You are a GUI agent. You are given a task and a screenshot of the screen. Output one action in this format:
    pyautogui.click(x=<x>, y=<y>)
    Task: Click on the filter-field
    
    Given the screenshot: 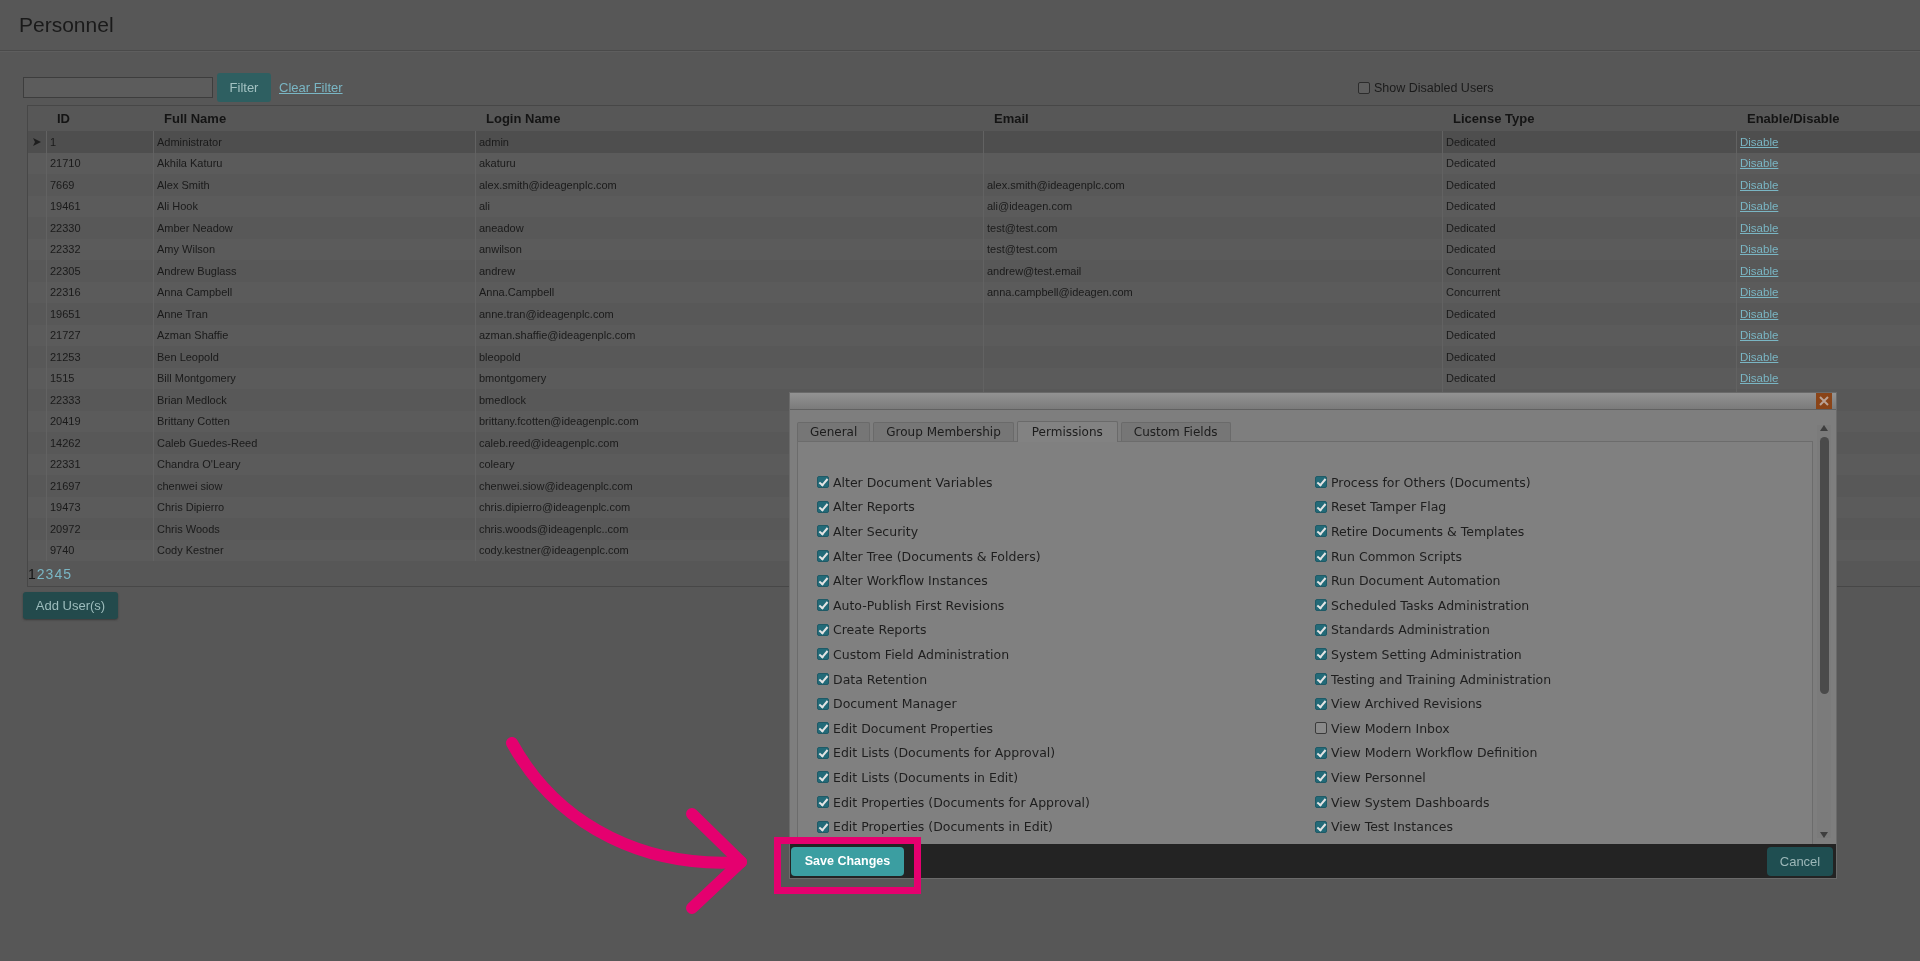 What is the action you would take?
    pyautogui.click(x=118, y=87)
    